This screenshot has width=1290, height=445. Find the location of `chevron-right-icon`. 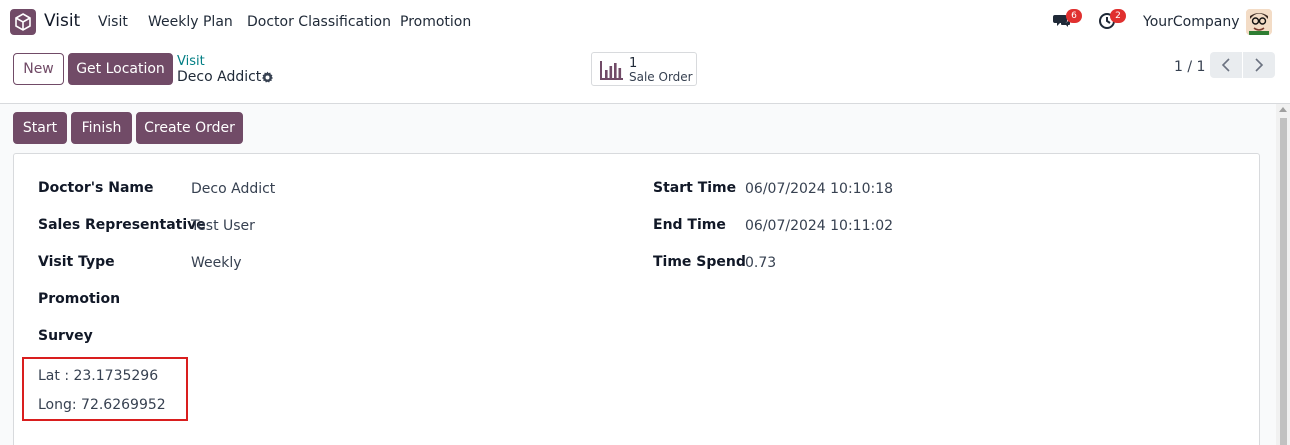

chevron-right-icon is located at coordinates (1259, 65).